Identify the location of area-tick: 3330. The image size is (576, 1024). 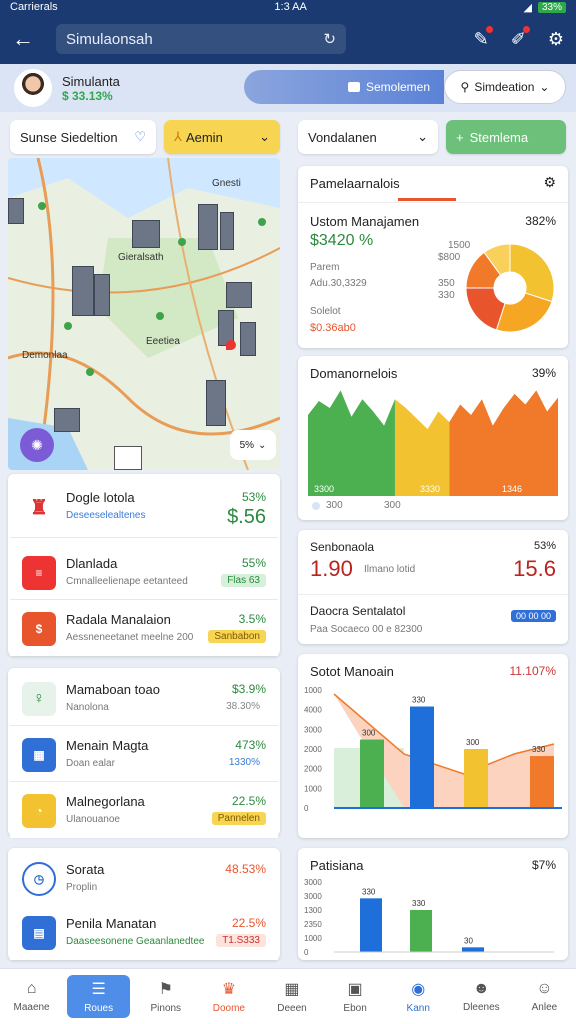
(430, 489).